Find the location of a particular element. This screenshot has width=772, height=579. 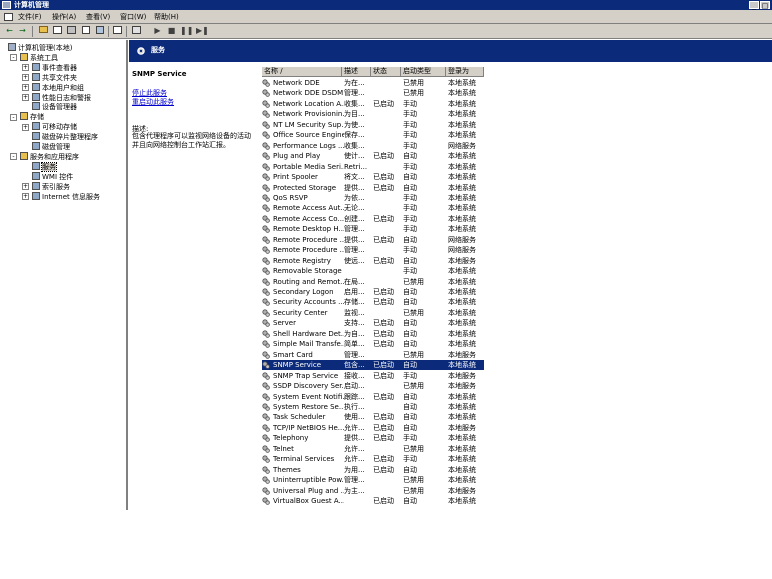

service-row: SNMP Service 包含... 已启动 自动 本地系统 is located at coordinates (373, 365).